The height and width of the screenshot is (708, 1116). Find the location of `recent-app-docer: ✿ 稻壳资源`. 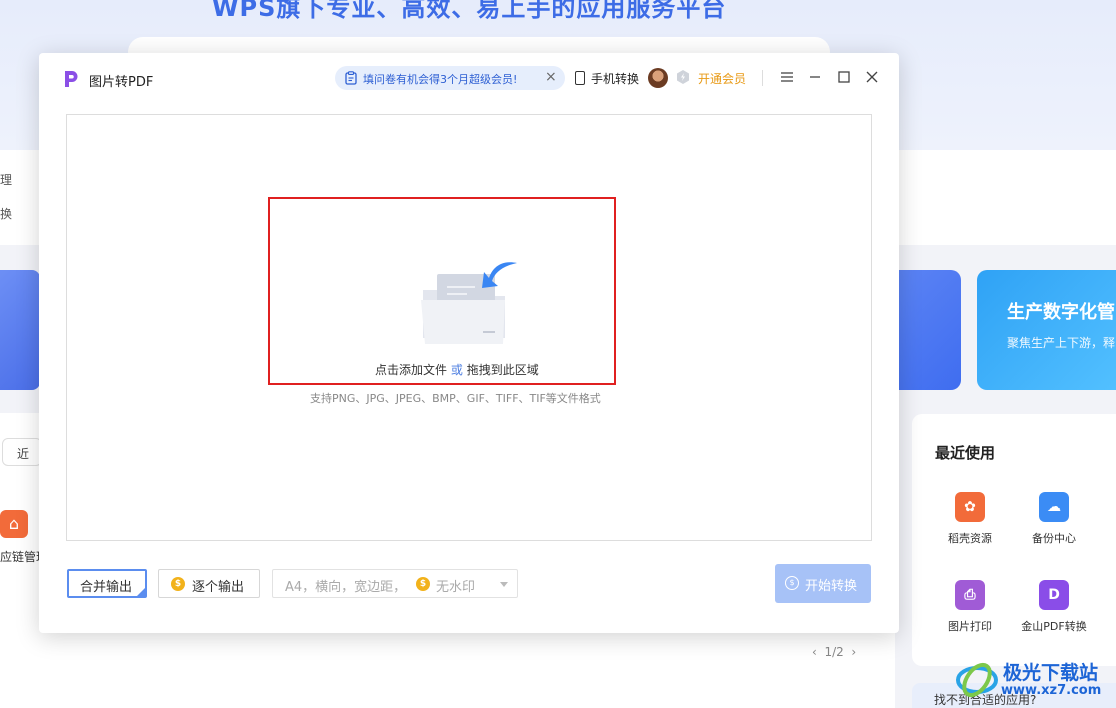

recent-app-docer: ✿ 稻壳资源 is located at coordinates (970, 519).